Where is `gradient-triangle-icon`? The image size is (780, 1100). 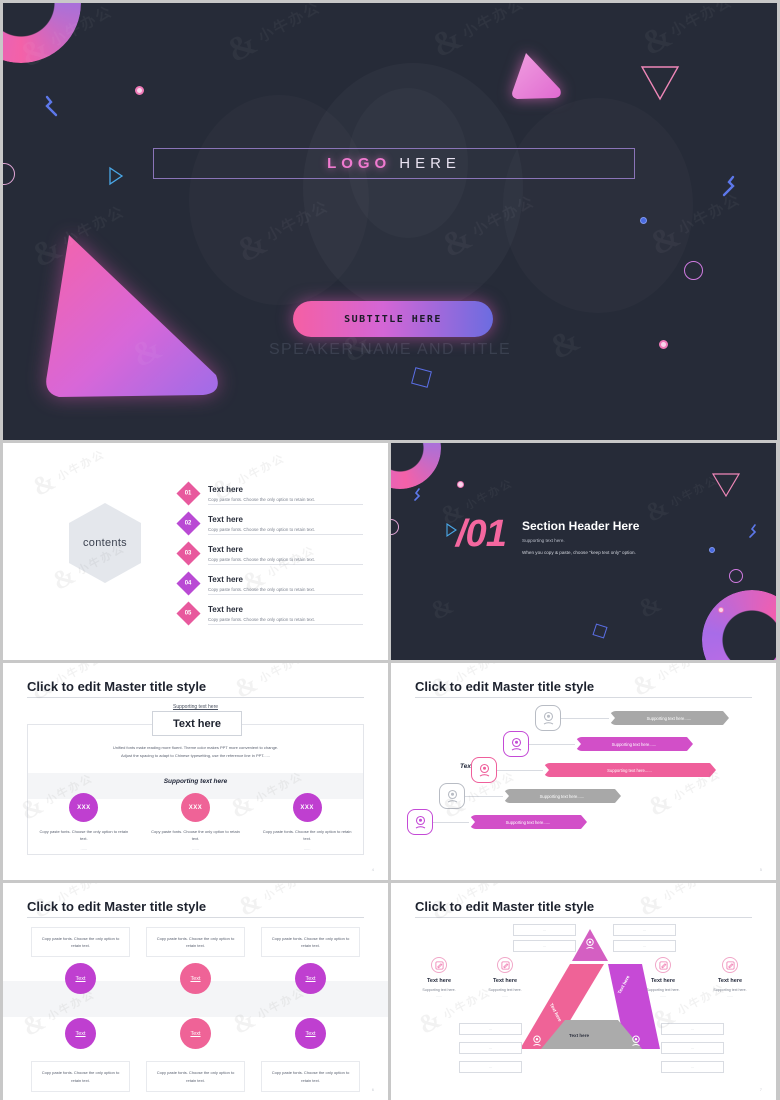
gradient-triangle-icon is located at coordinates (132, 316).